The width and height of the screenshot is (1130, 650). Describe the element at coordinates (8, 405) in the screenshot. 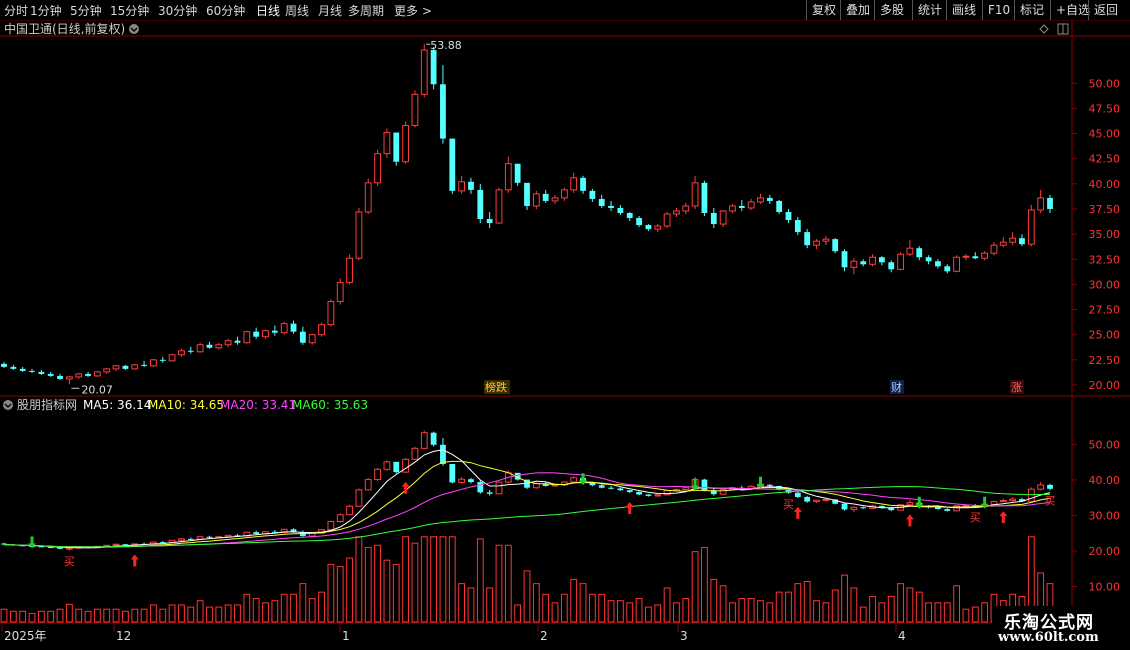

I see `indicator-title-dropdown-icon` at that location.